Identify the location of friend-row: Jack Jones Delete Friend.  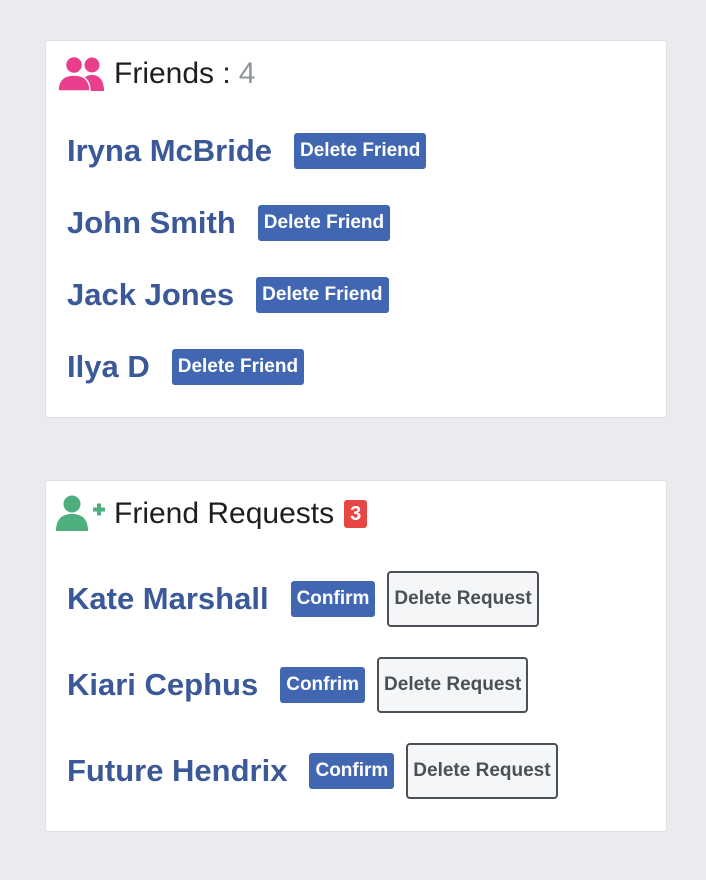
(228, 295).